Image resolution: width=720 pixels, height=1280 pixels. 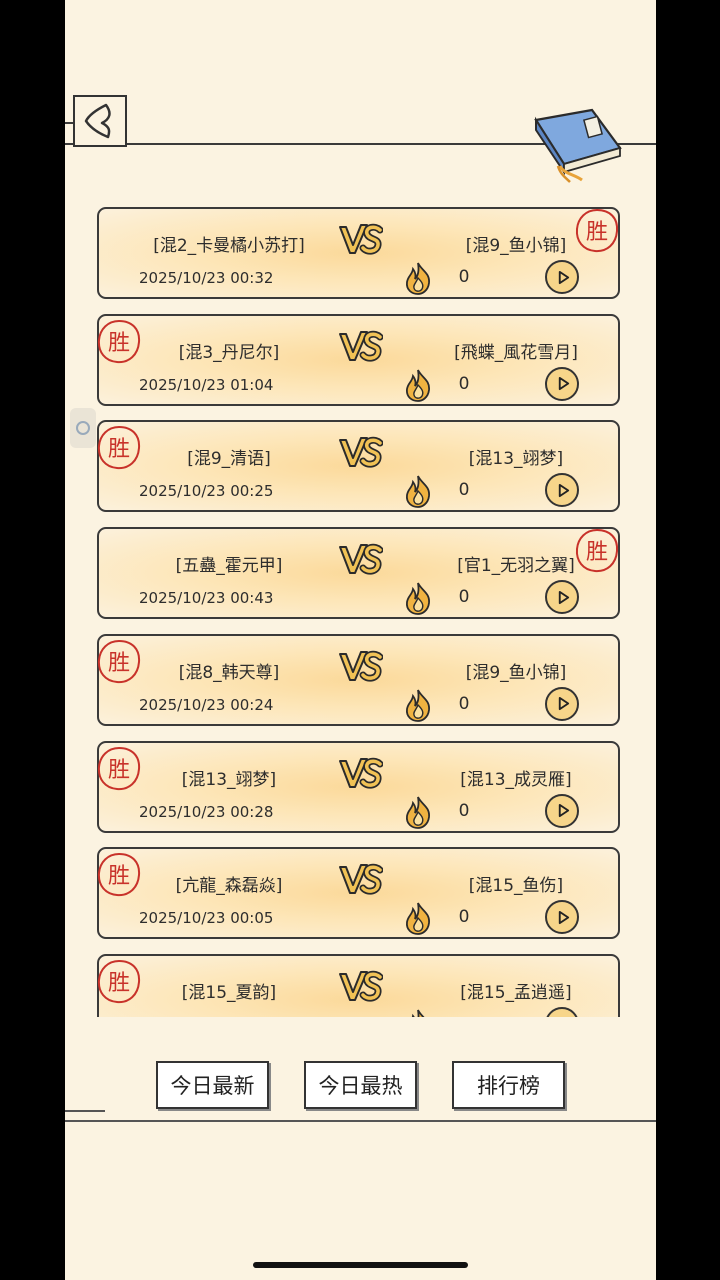 I want to click on home-indicator, so click(x=360, y=1265).